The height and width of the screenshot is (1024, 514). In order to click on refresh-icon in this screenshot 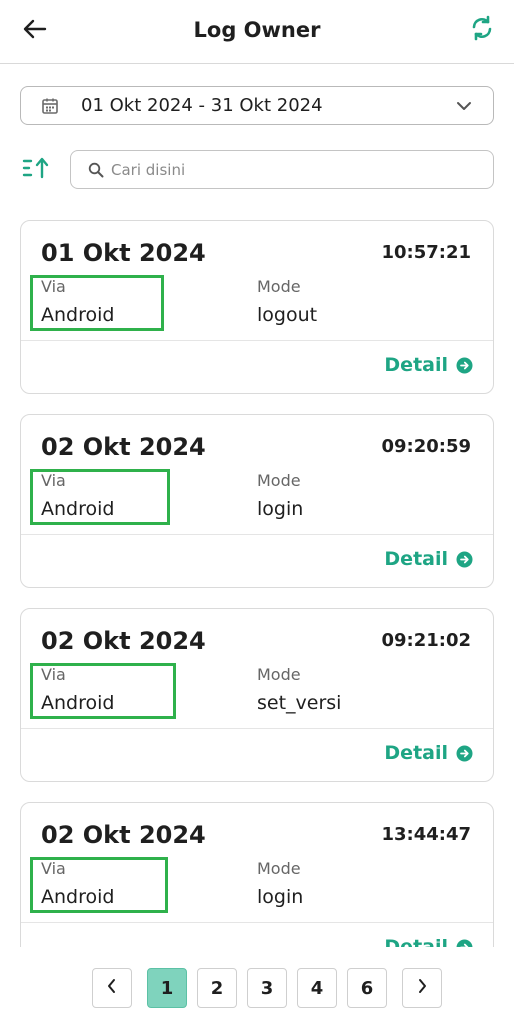, I will do `click(482, 30)`.